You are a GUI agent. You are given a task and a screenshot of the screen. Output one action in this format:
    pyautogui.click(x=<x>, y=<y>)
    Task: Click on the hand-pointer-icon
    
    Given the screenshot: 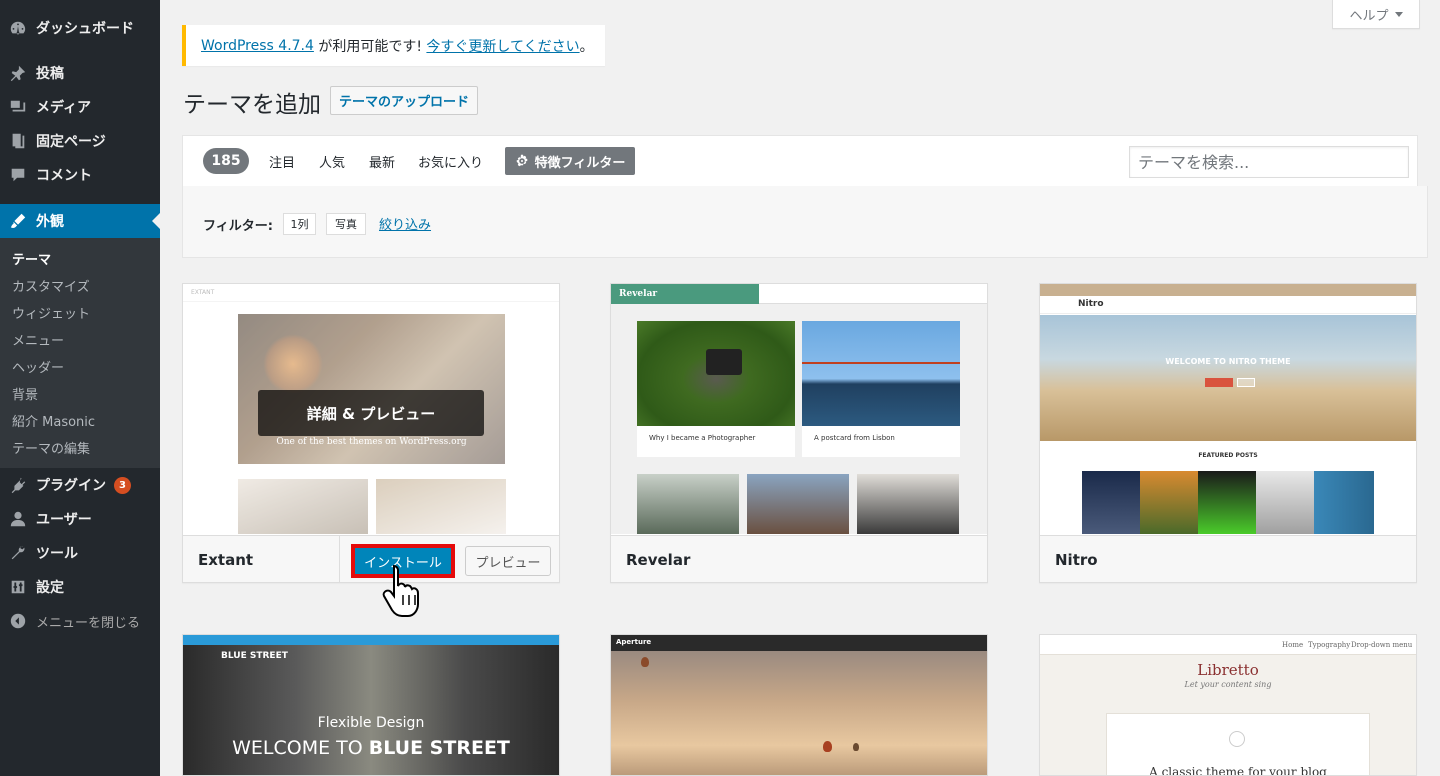 What is the action you would take?
    pyautogui.click(x=400, y=590)
    